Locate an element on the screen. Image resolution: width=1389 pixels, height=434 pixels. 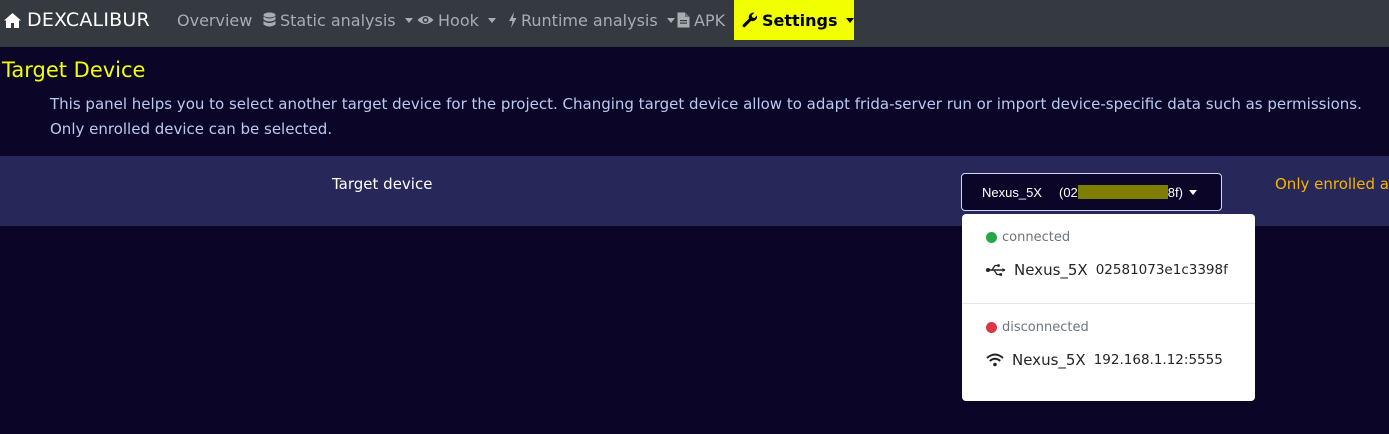
device-option-id: 192.168.1.12:5555 is located at coordinates (1158, 360).